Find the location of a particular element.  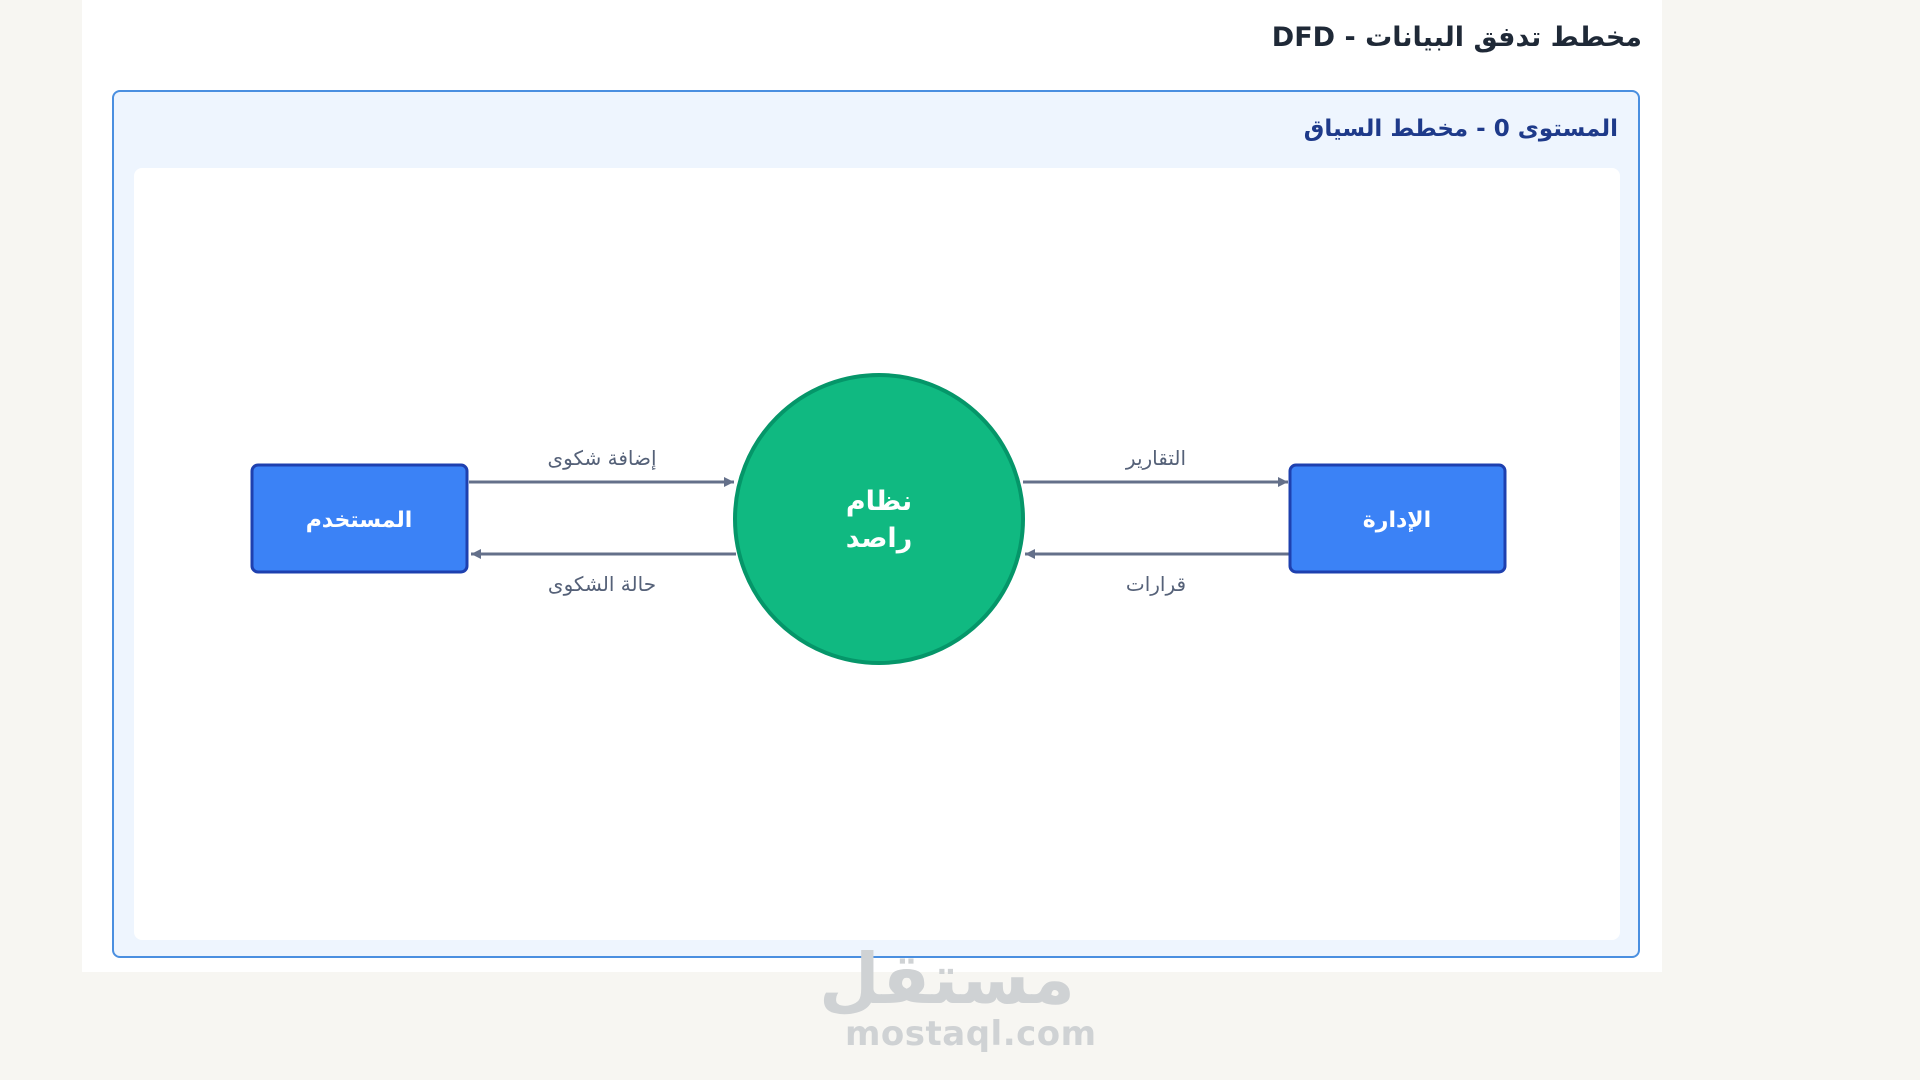

flow-label-reports: التقارير is located at coordinates (1155, 458).